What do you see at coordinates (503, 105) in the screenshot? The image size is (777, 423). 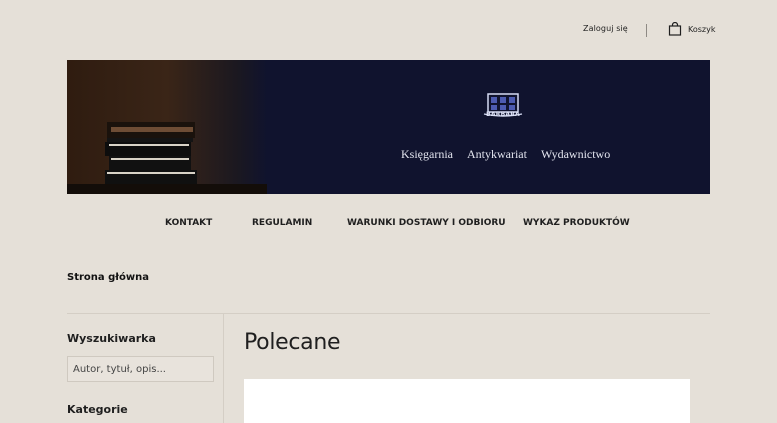 I see `bookshelf-logo-icon` at bounding box center [503, 105].